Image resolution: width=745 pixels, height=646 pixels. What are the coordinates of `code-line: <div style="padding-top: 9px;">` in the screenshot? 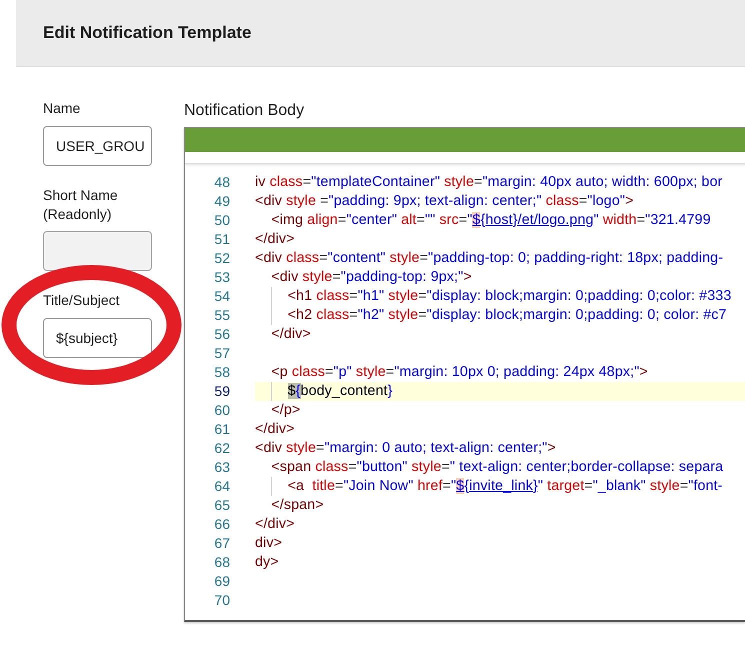 It's located at (371, 277).